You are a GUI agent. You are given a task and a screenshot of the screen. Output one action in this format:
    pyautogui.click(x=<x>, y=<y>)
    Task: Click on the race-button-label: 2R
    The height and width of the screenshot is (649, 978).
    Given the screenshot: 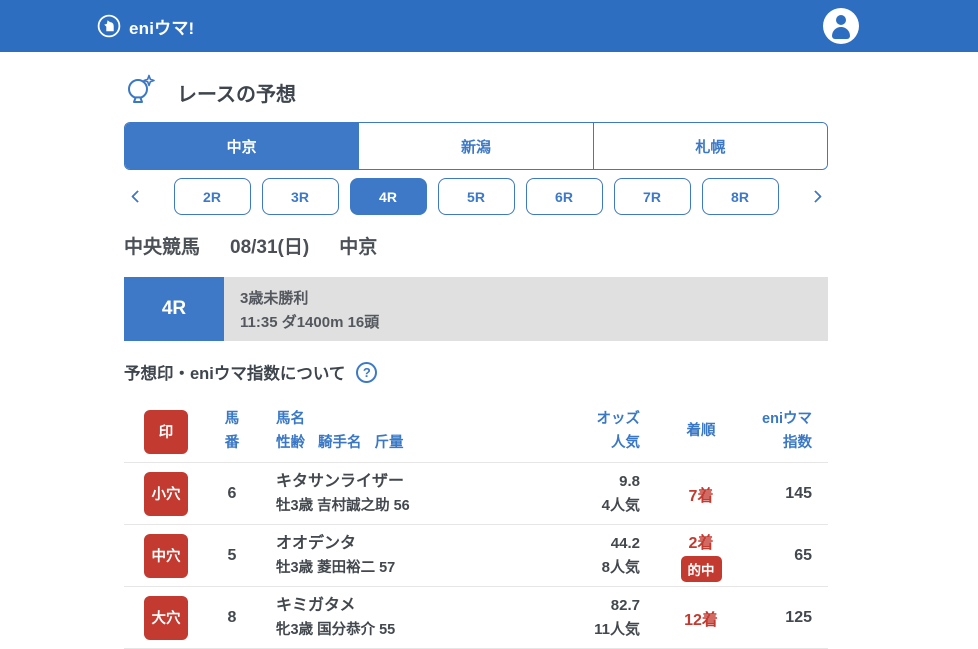 What is the action you would take?
    pyautogui.click(x=212, y=196)
    